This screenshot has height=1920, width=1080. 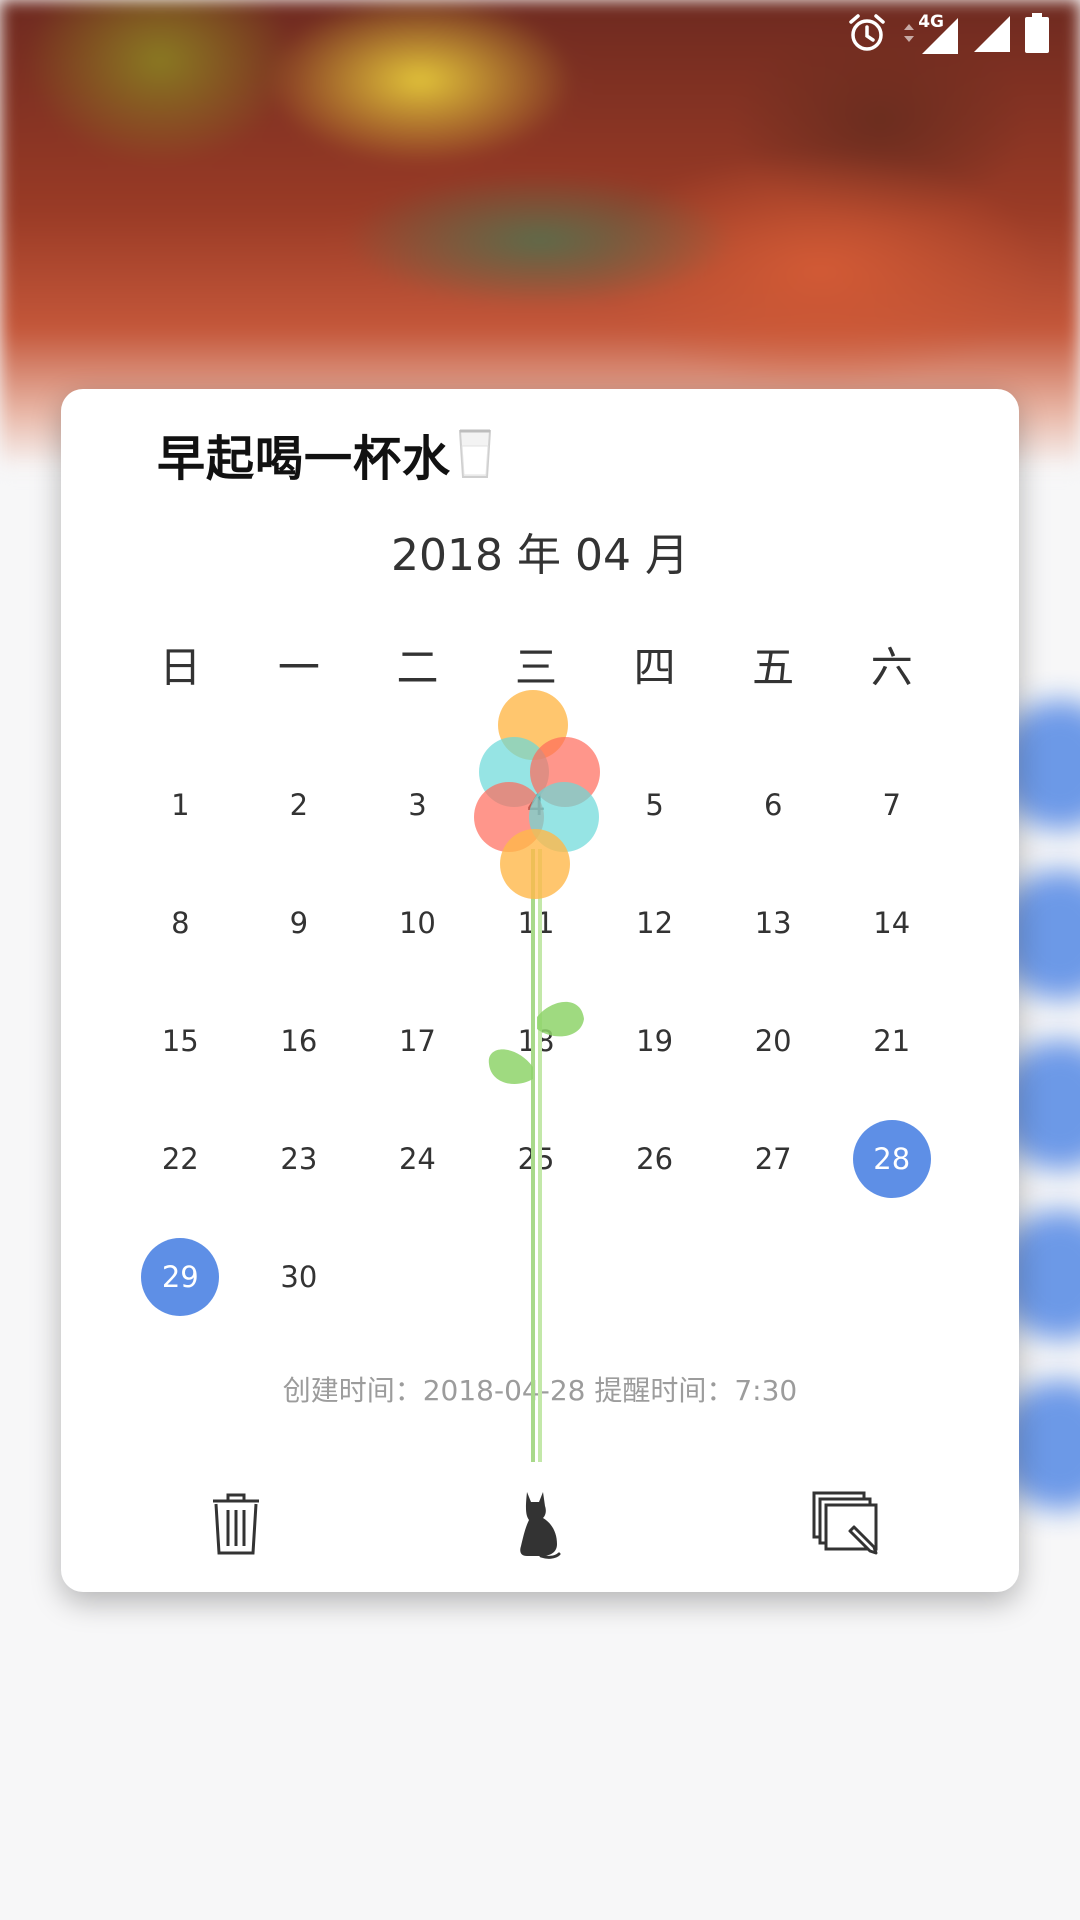 I want to click on calendar-day: 4, so click(x=536, y=805).